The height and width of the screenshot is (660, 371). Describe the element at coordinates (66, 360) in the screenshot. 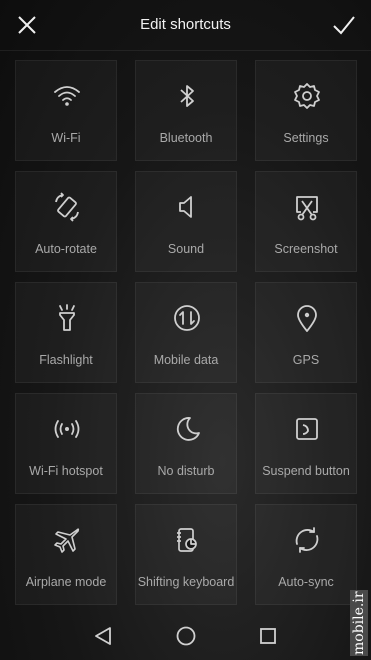

I see `tile-label: Flashlight` at that location.